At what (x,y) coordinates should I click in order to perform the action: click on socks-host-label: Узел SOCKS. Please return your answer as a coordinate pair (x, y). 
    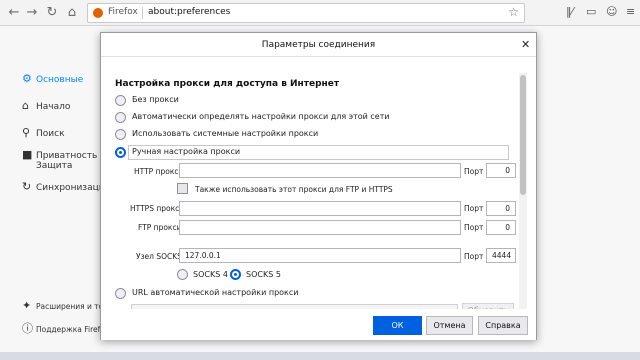
    Looking at the image, I should click on (159, 256).